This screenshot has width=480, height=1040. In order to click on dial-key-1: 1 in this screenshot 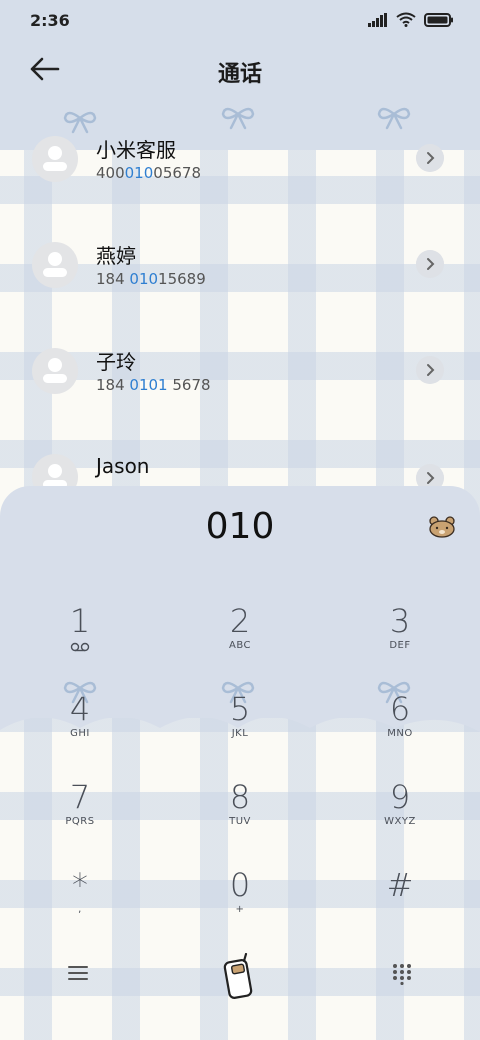, I will do `click(80, 631)`.